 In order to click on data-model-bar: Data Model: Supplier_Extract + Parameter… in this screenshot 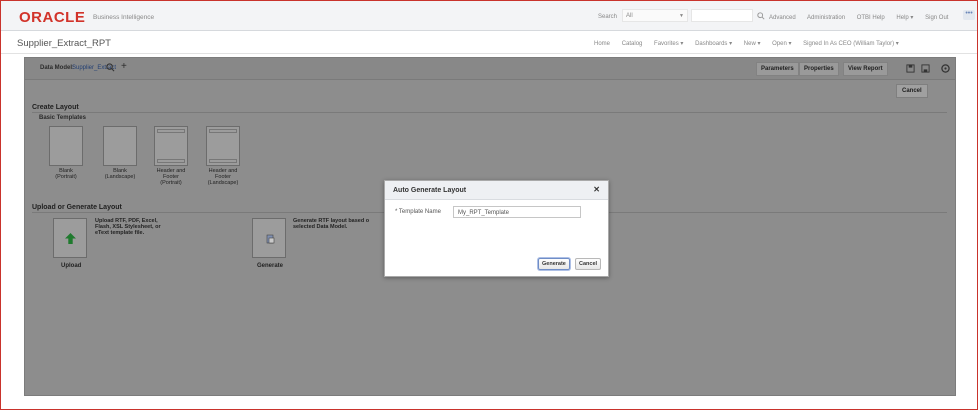, I will do `click(490, 69)`.